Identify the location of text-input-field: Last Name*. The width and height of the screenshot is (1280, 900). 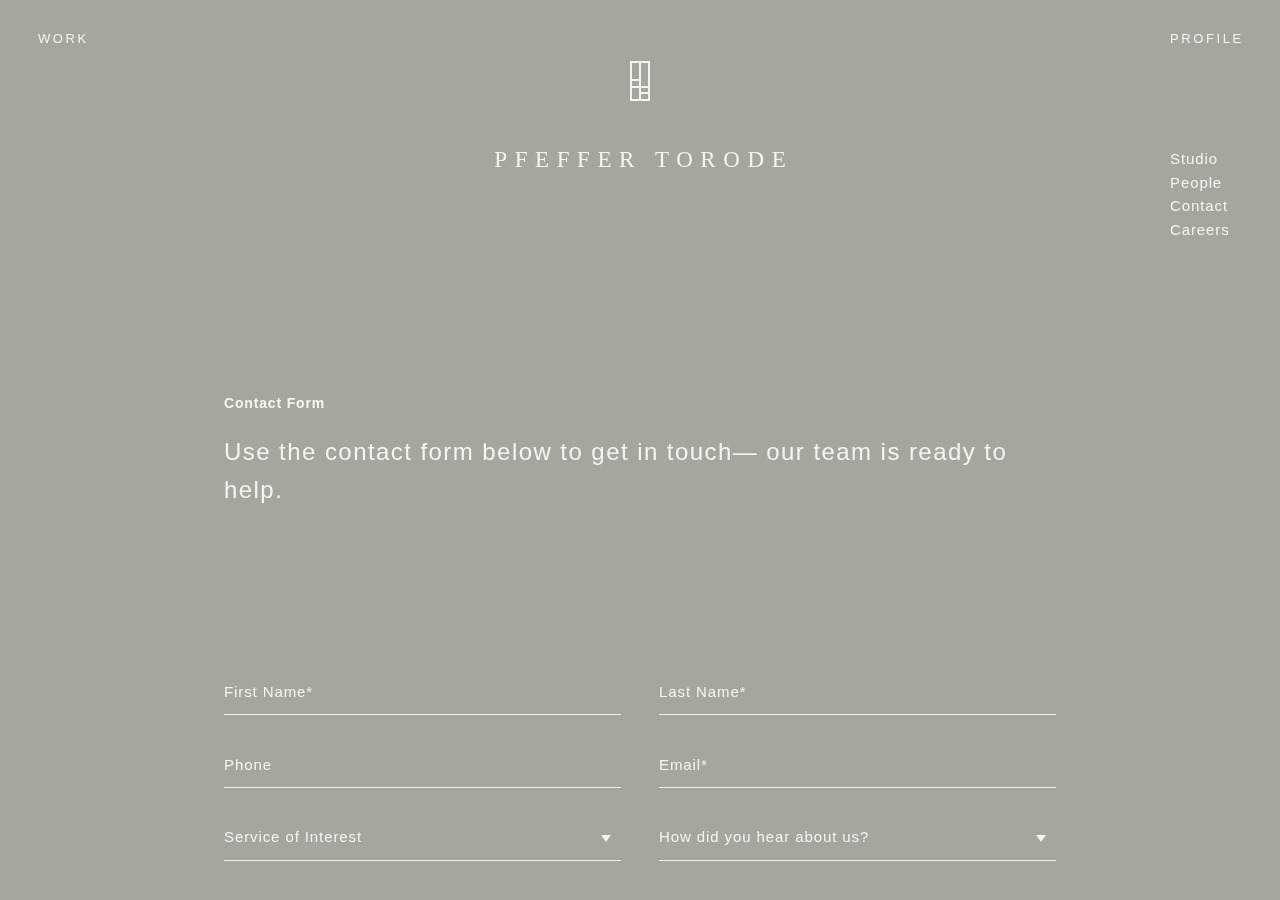
(857, 696).